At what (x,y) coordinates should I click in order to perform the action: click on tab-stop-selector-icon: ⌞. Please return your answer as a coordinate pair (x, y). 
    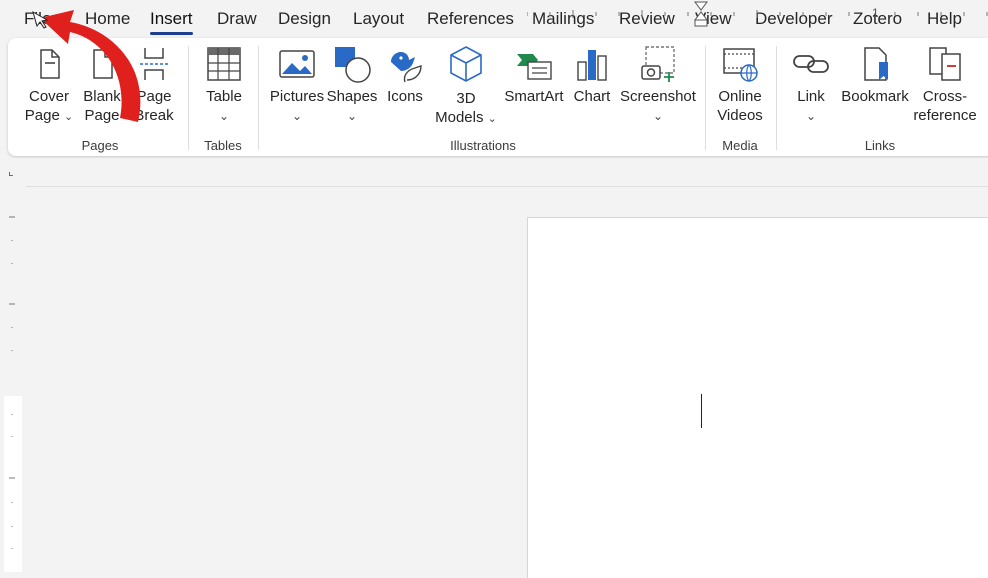
    Looking at the image, I should click on (11, 171).